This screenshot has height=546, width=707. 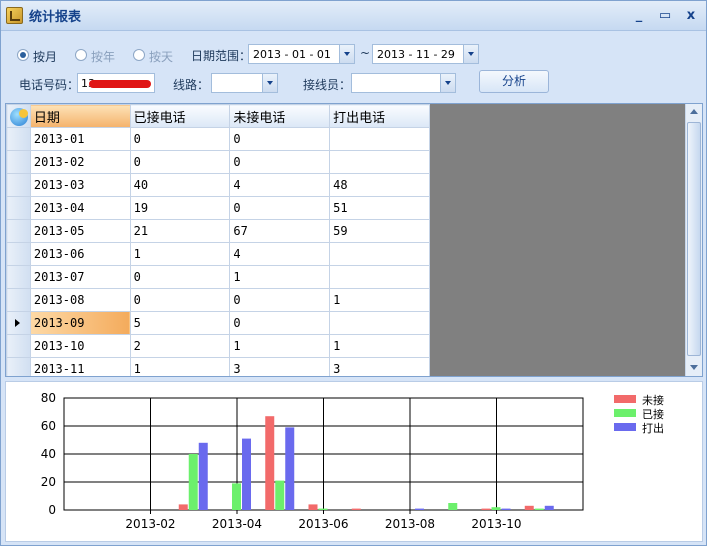 I want to click on table-row: 2013-06 1 4, so click(x=218, y=254).